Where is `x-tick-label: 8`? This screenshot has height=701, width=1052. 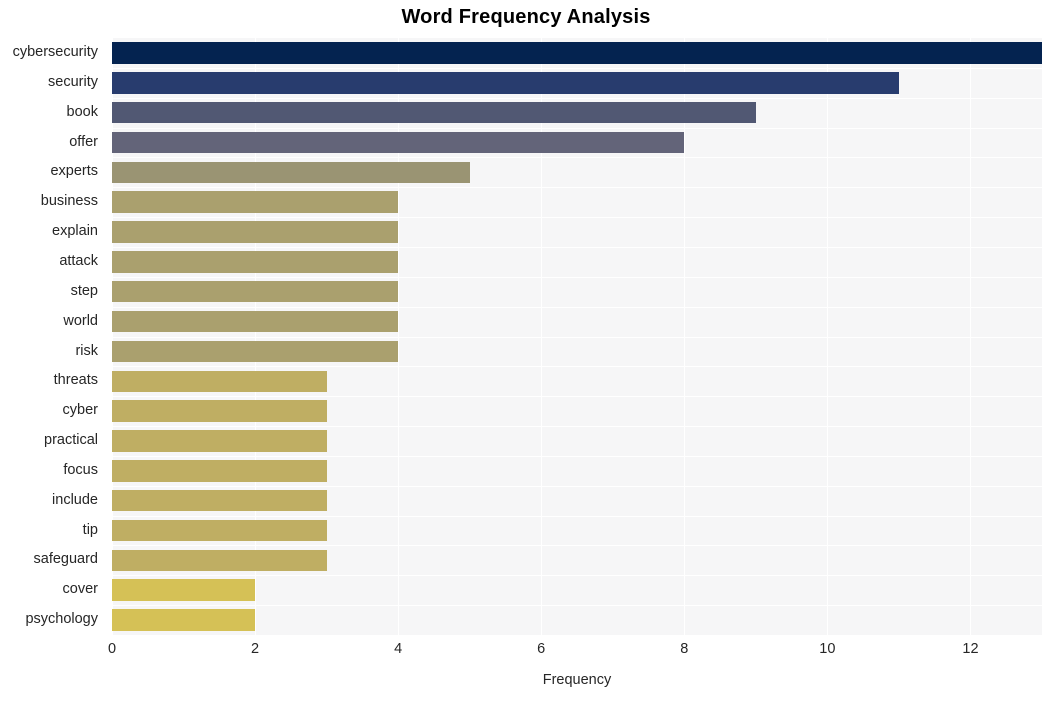
x-tick-label: 8 is located at coordinates (684, 649).